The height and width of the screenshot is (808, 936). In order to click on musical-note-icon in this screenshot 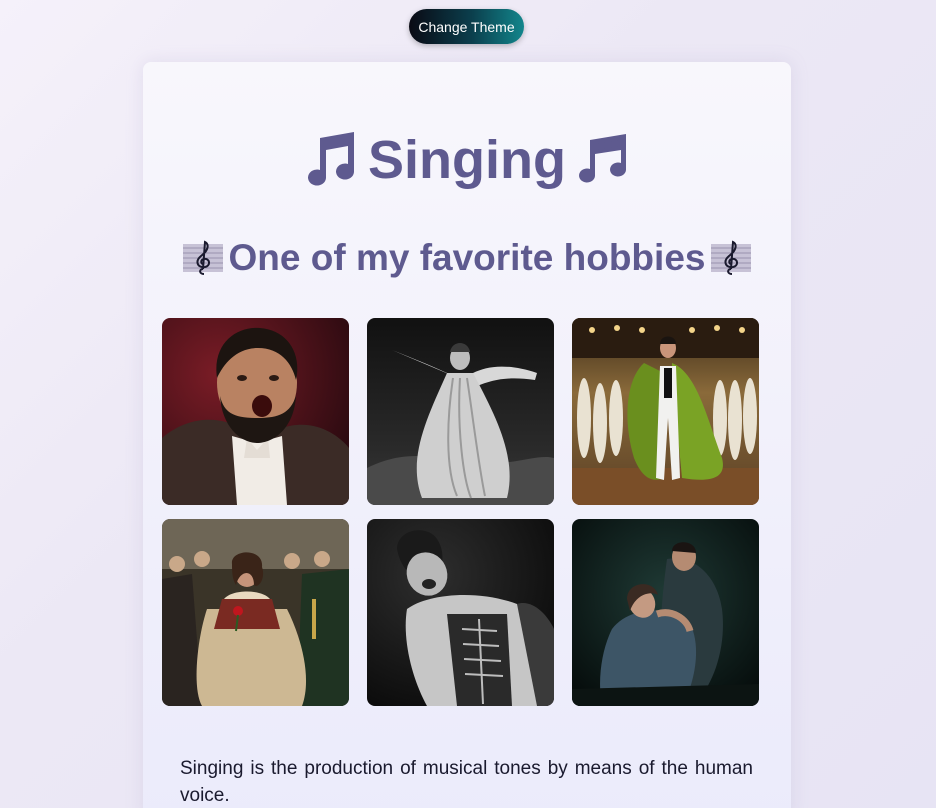, I will do `click(331, 159)`.